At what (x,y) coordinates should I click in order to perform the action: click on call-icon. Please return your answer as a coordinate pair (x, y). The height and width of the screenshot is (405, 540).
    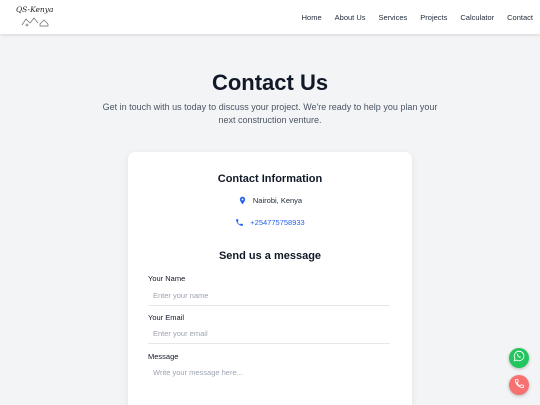
    Looking at the image, I should click on (519, 385).